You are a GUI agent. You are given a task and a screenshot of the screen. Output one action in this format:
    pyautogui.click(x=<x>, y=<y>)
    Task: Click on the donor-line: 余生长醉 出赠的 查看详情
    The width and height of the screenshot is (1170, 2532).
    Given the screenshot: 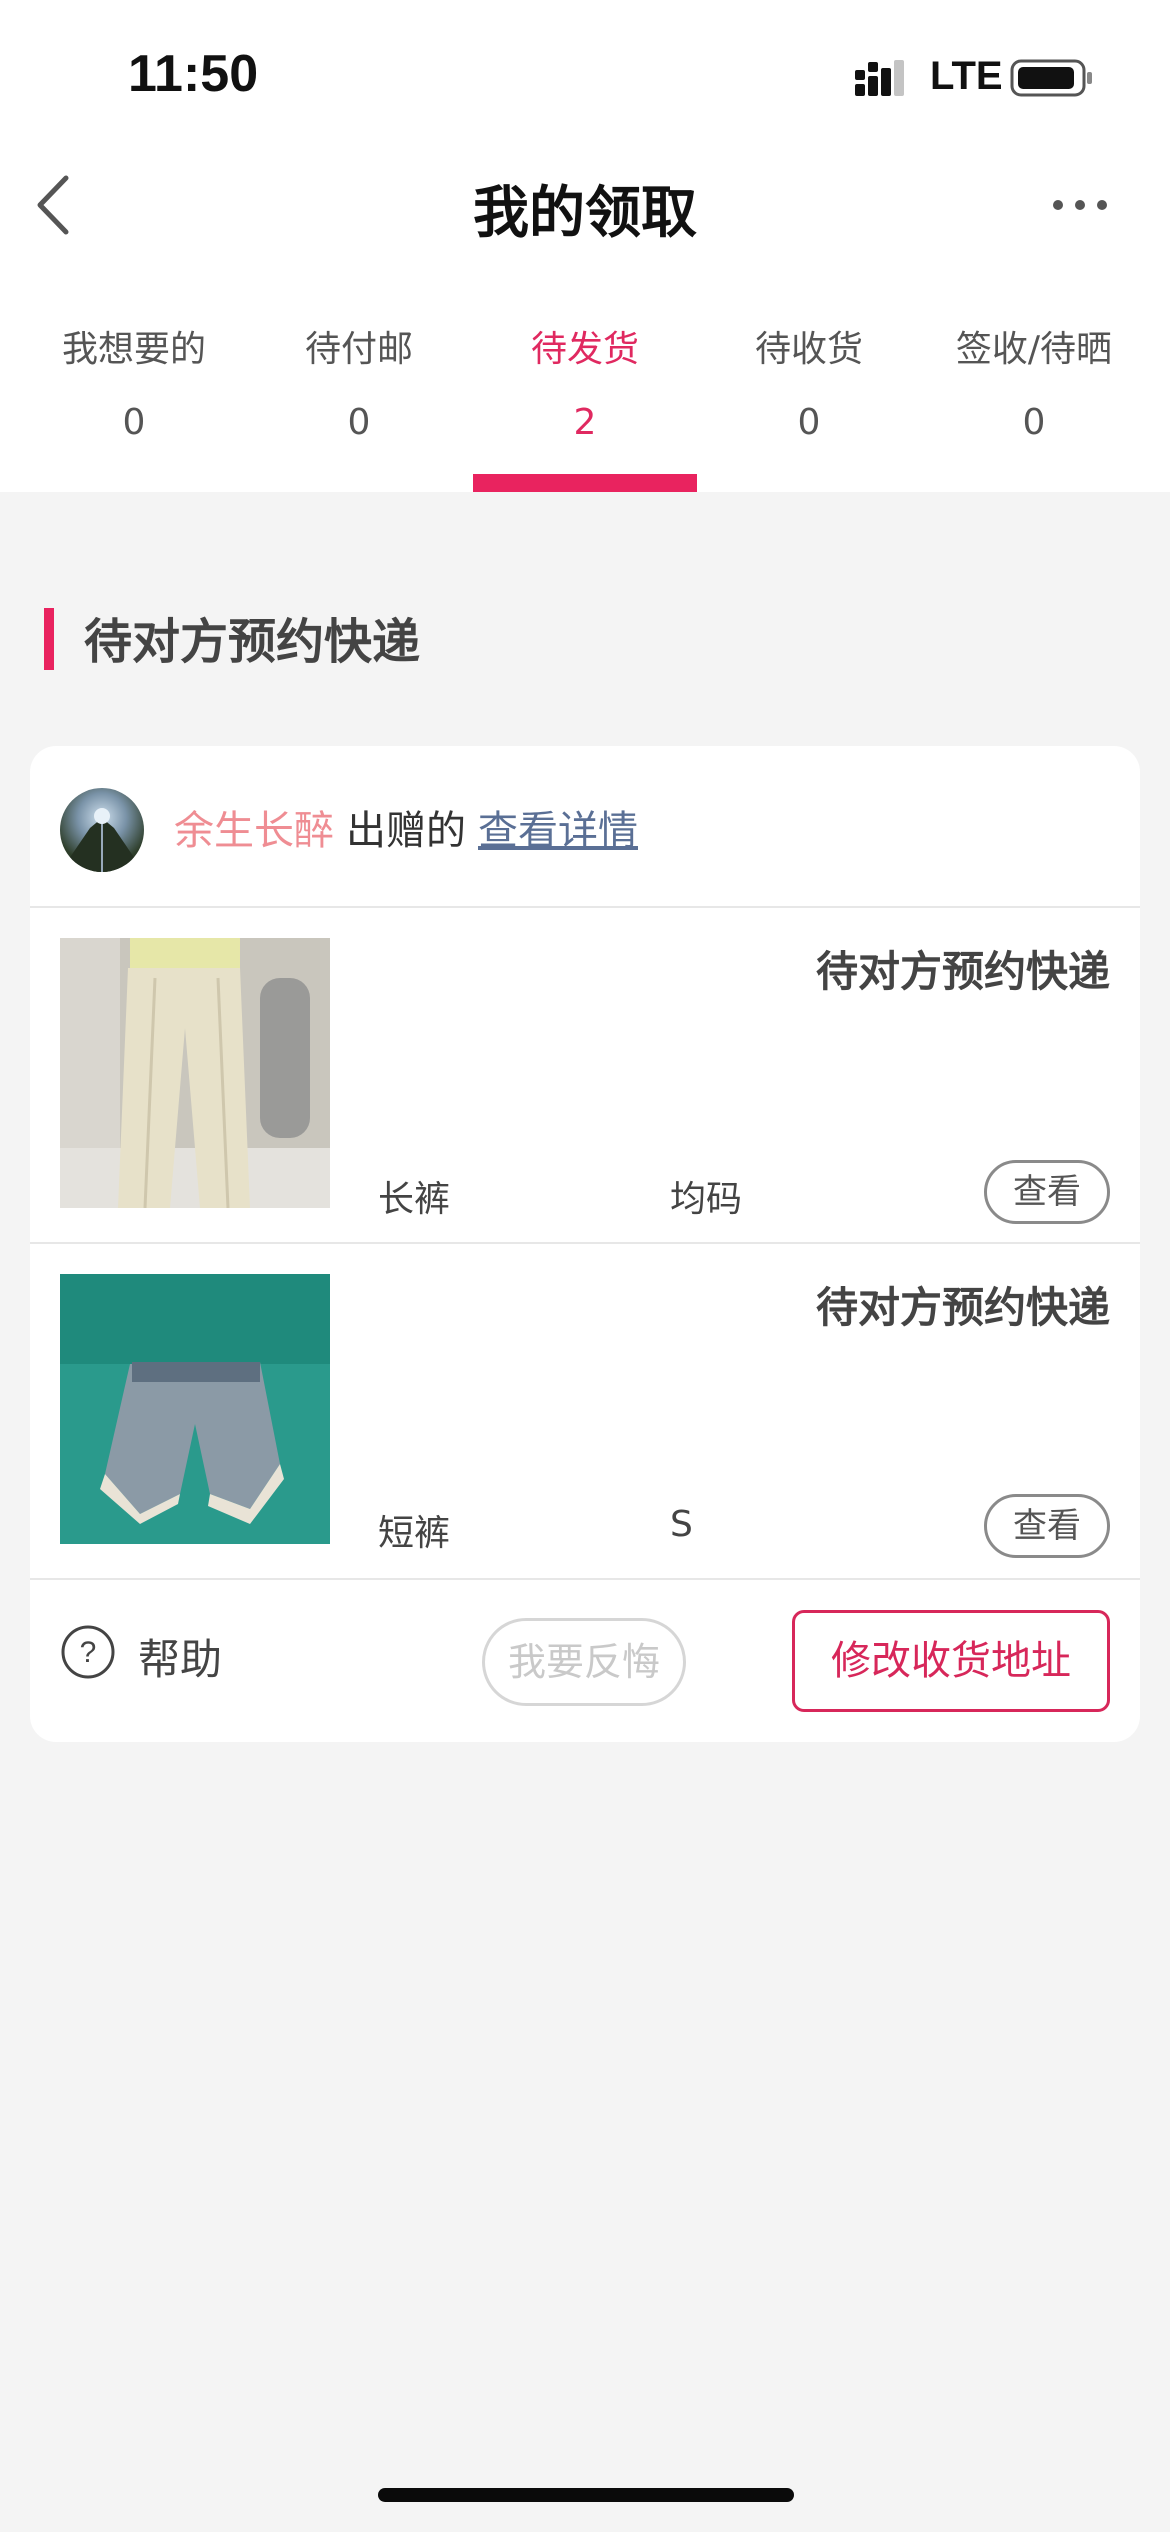 What is the action you would take?
    pyautogui.click(x=406, y=827)
    